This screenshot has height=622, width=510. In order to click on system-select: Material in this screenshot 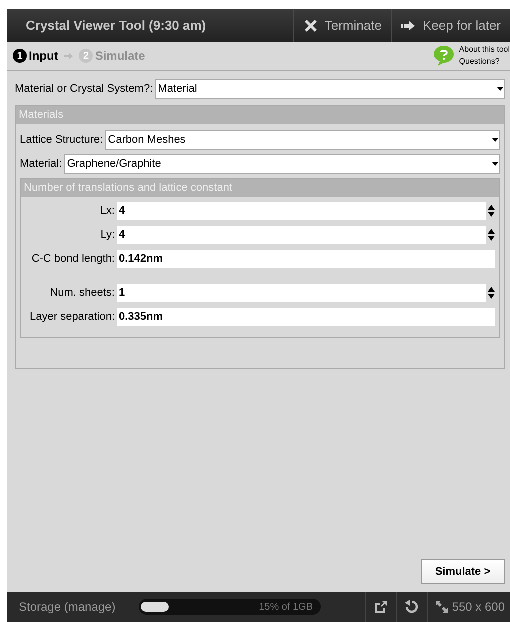, I will do `click(330, 89)`.